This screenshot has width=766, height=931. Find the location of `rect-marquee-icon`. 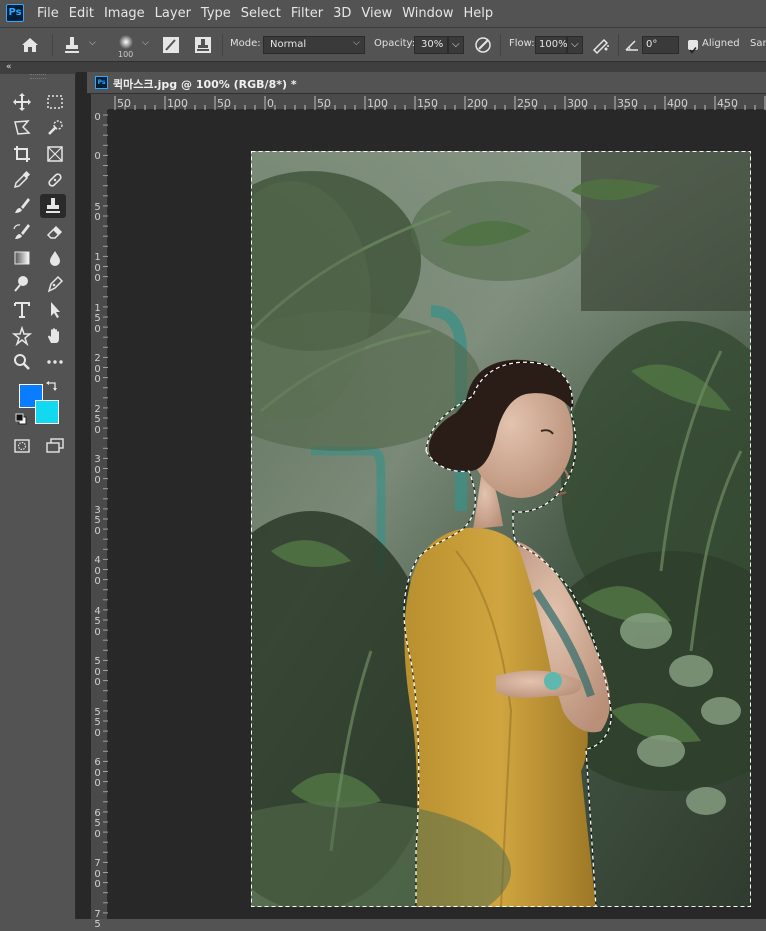

rect-marquee-icon is located at coordinates (55, 102).